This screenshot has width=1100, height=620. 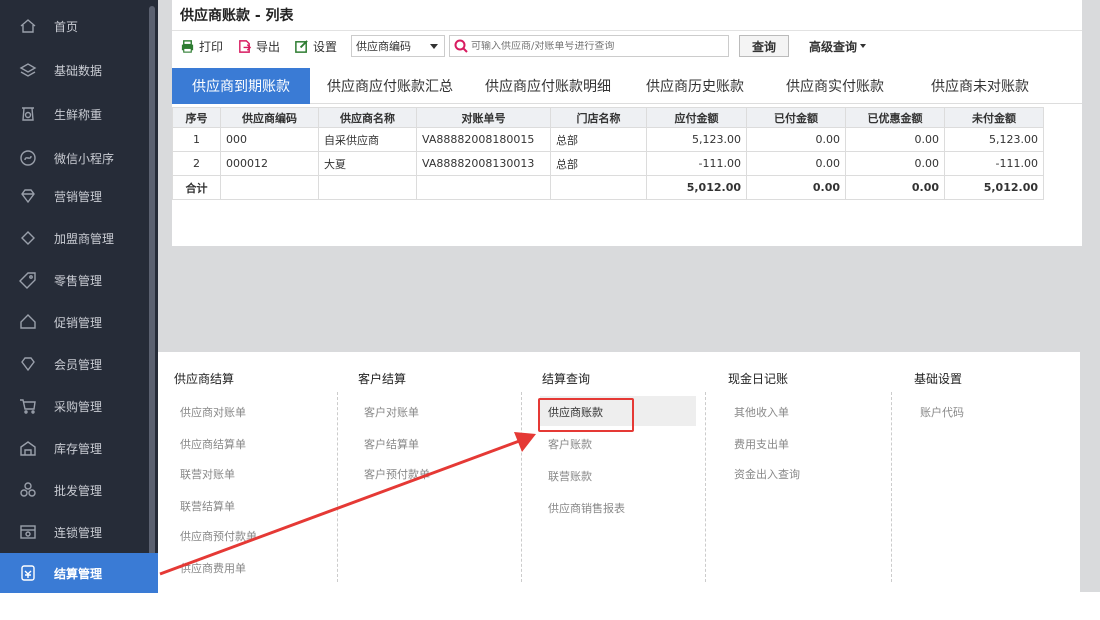 What do you see at coordinates (696, 117) in the screenshot?
I see `column-header: 应付金额` at bounding box center [696, 117].